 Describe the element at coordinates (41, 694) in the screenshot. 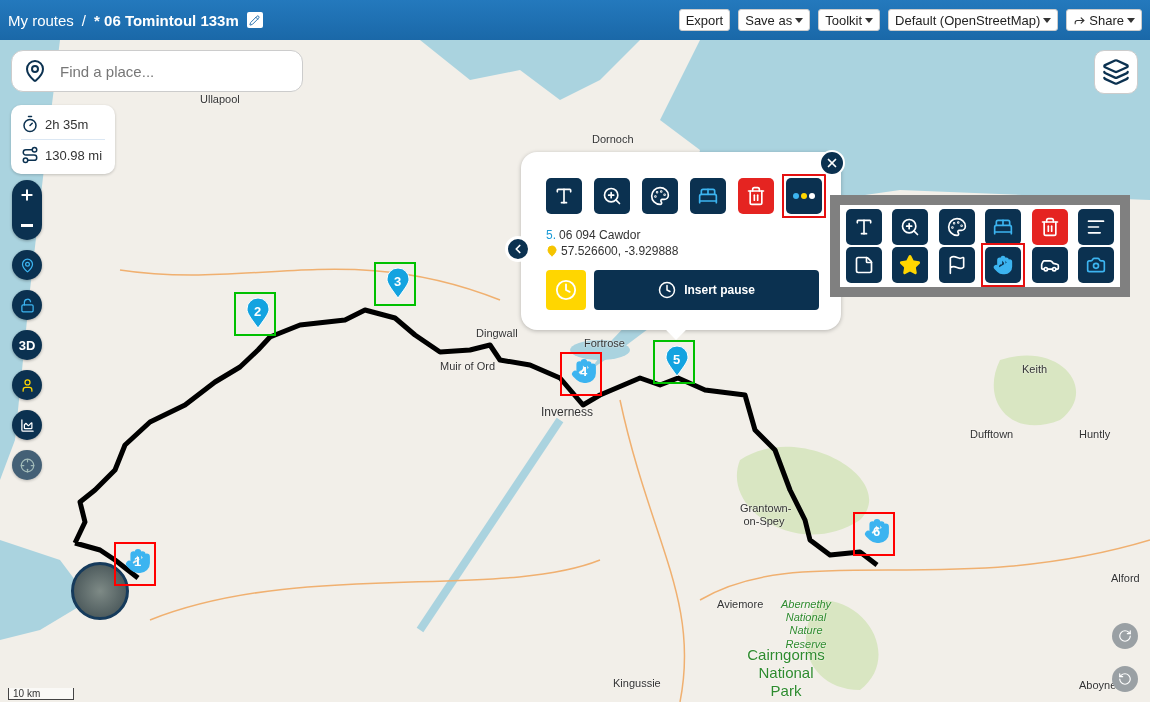

I see `scale-bar: 10 km` at that location.